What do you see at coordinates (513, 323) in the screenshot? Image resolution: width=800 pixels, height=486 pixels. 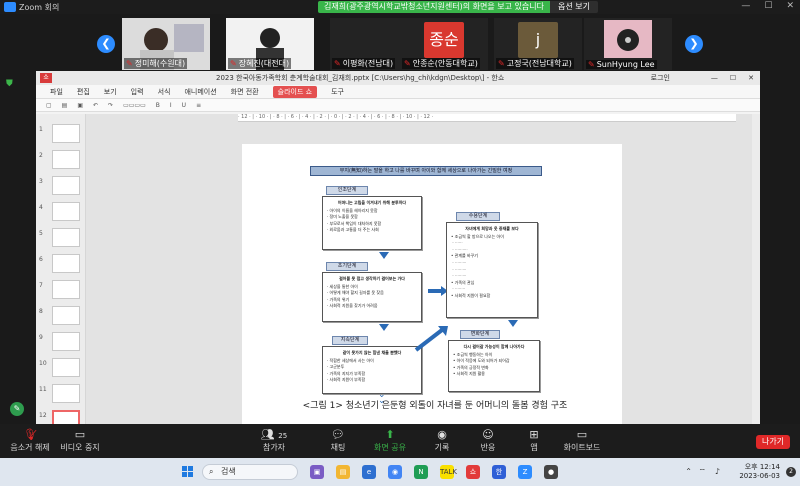 I see `arrow-down-icon` at bounding box center [513, 323].